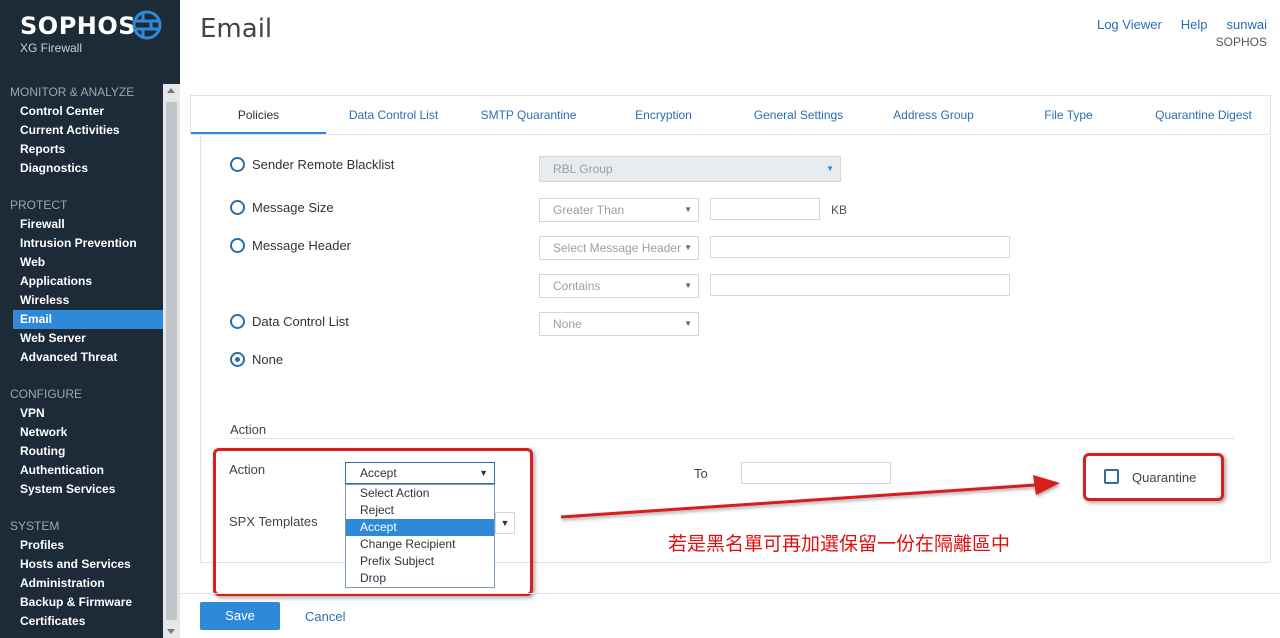 The width and height of the screenshot is (1280, 638). I want to click on data-control-list-value: None, so click(567, 324).